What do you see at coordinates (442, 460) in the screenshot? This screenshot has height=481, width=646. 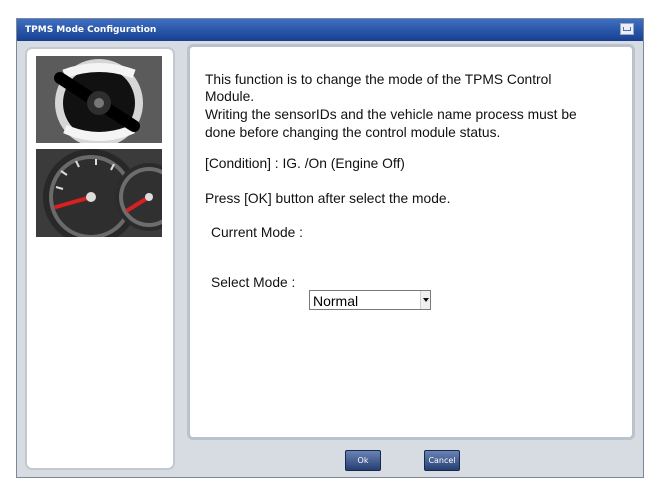 I see `cancel-button: Cancel` at bounding box center [442, 460].